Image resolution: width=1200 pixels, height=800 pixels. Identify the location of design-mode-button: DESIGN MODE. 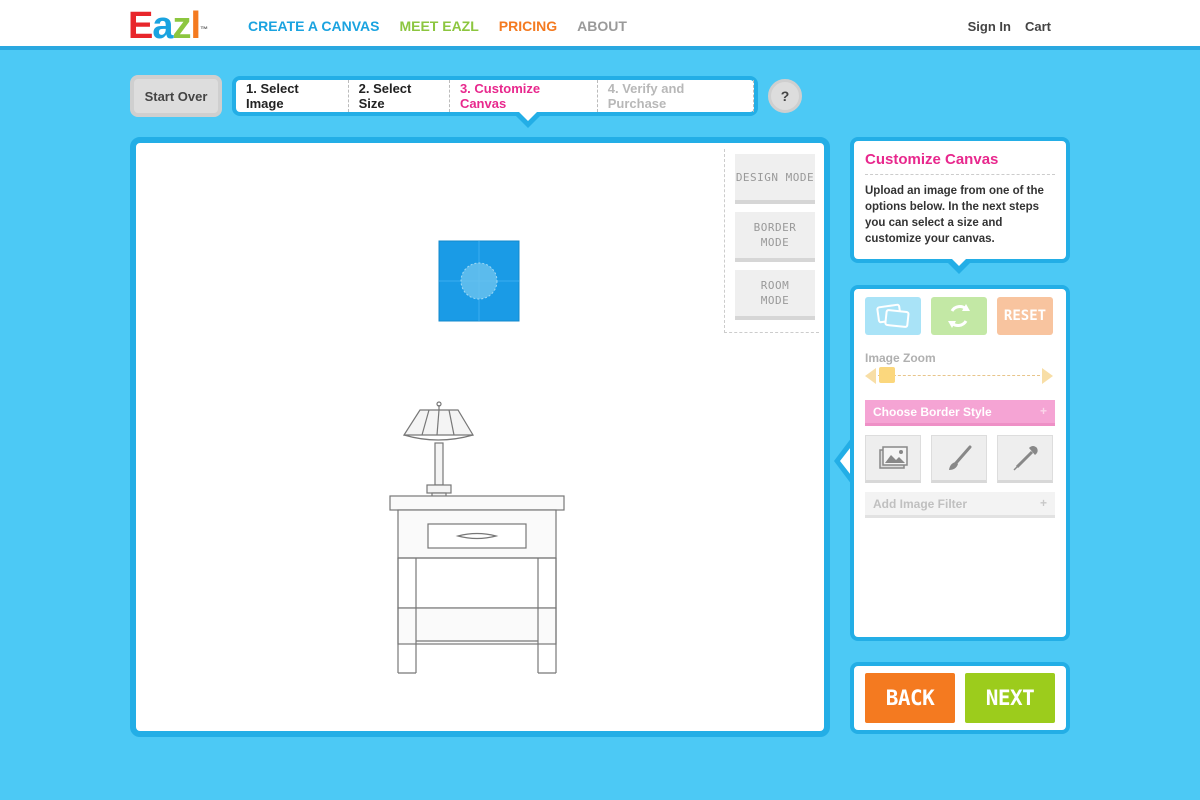
(775, 179).